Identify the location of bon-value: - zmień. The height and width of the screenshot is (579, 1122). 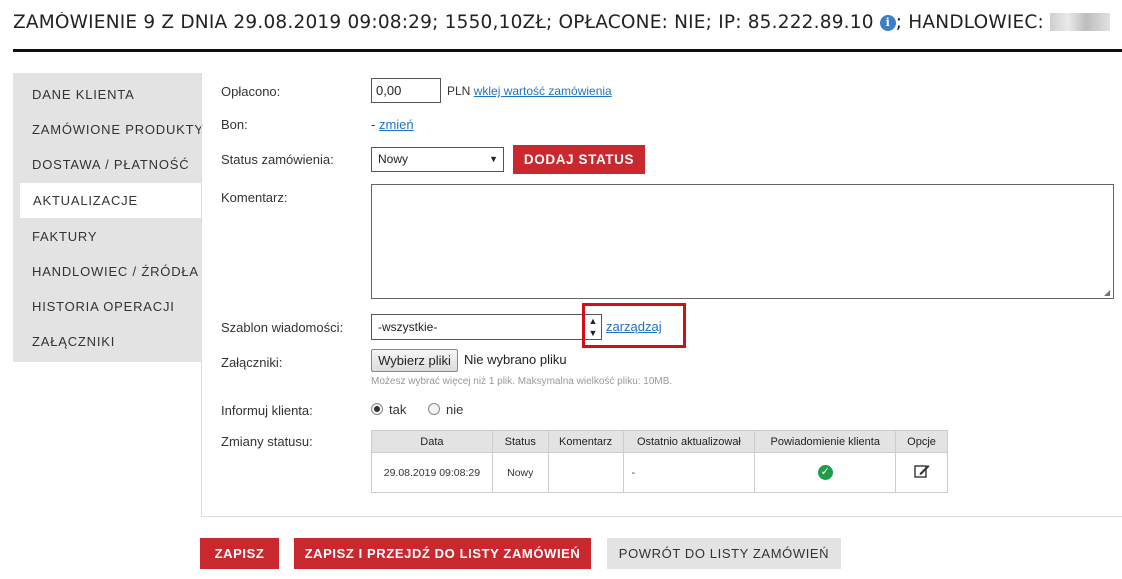
(392, 124).